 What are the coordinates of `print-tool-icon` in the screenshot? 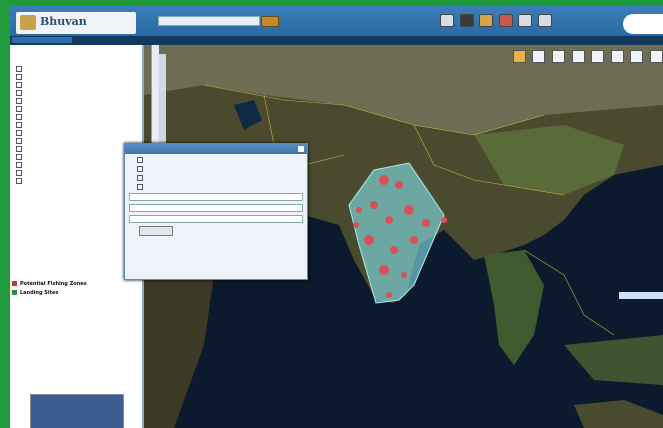 It's located at (637, 56).